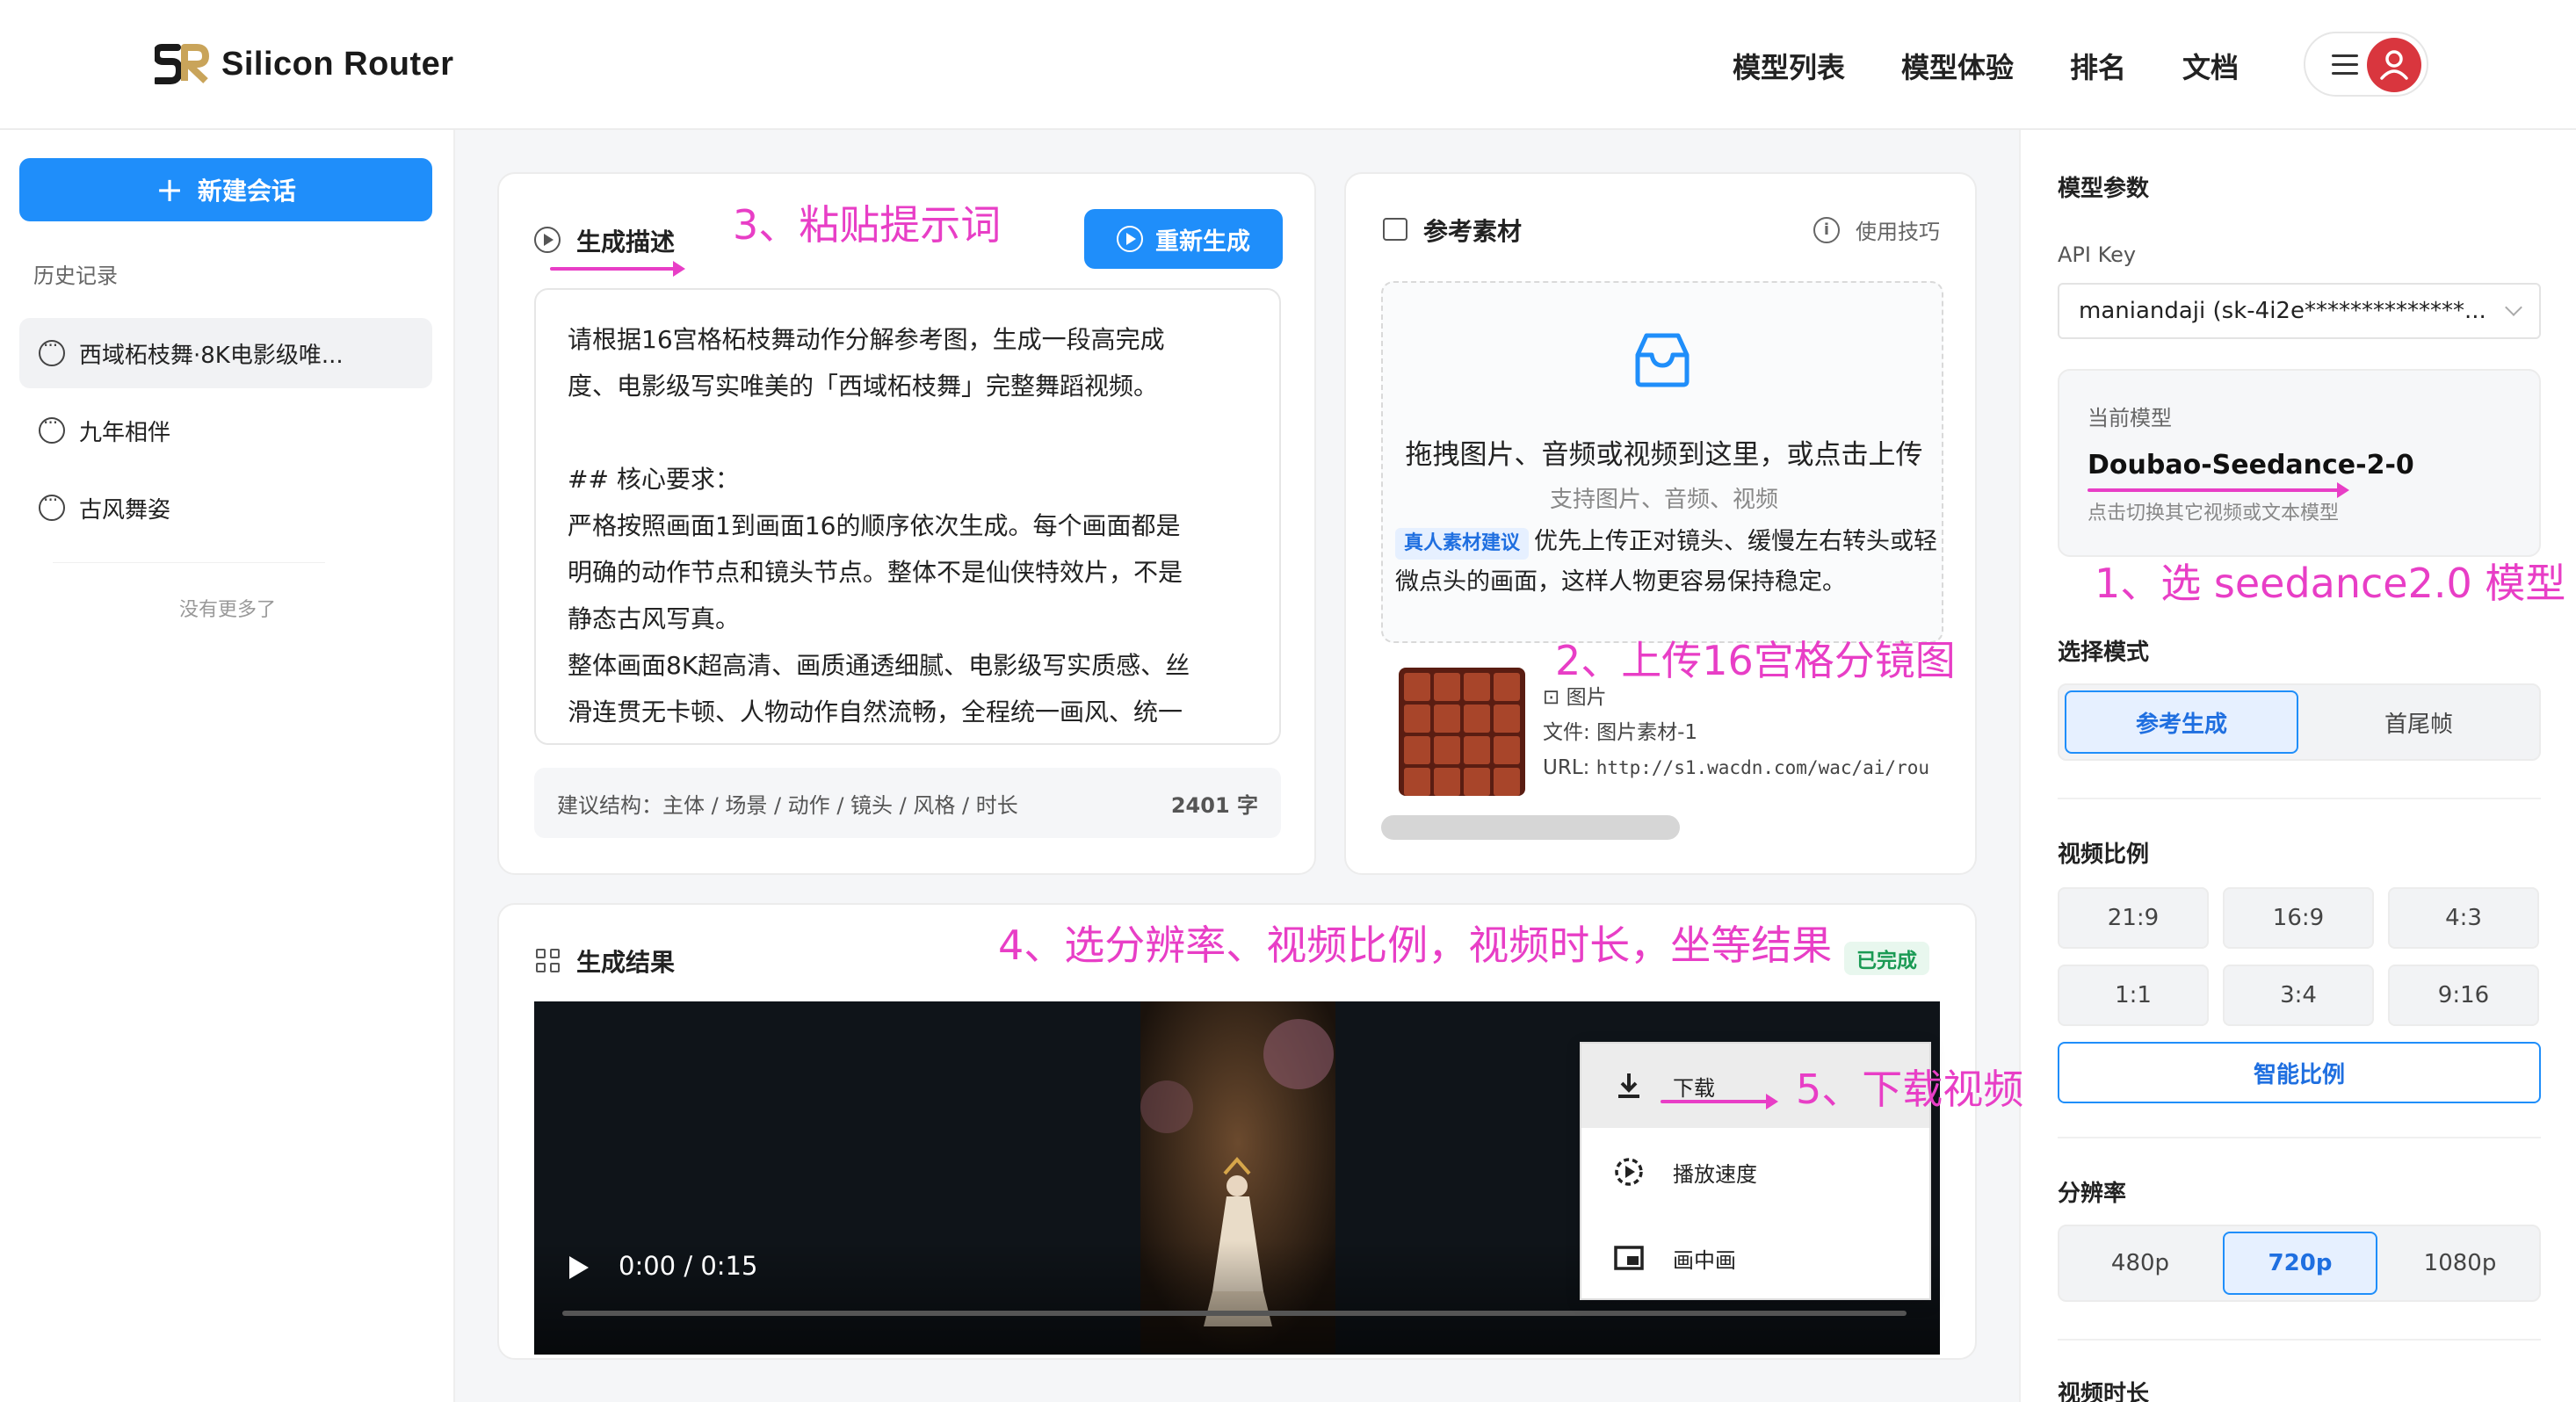 The image size is (2576, 1402). Describe the element at coordinates (2299, 1072) in the screenshot. I see `smart-ratio-button: 智能比例` at that location.